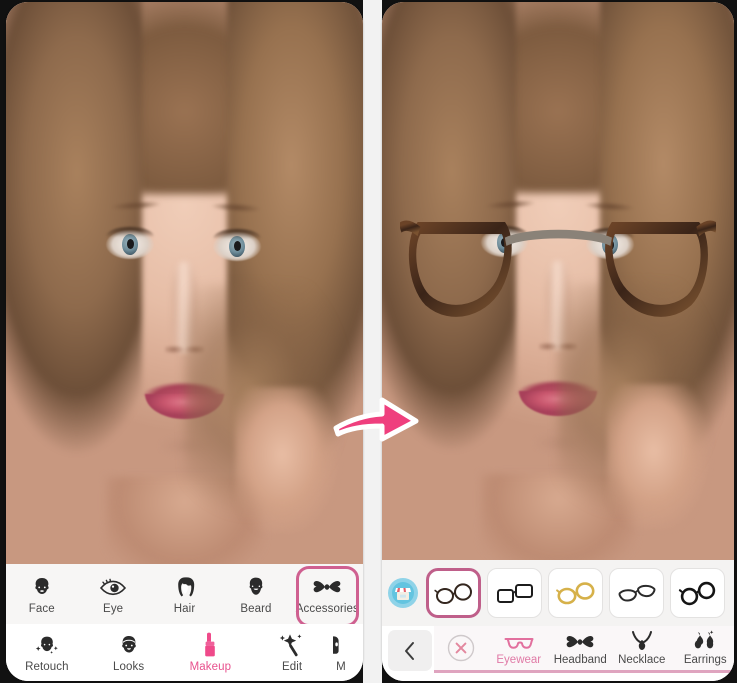 Image resolution: width=737 pixels, height=683 pixels. What do you see at coordinates (372, 341) in the screenshot?
I see `panel-divider` at bounding box center [372, 341].